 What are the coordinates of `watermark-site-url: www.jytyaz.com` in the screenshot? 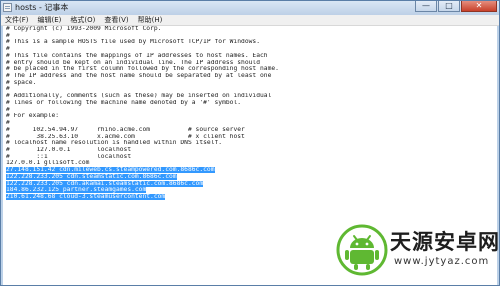 It's located at (442, 261).